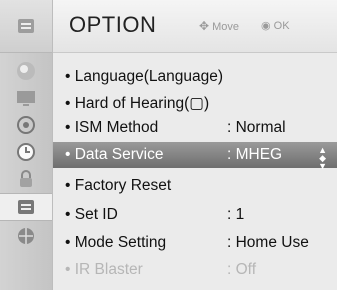 This screenshot has height=290, width=337. What do you see at coordinates (275, 26) in the screenshot?
I see `ok-hint: ◉ OK` at bounding box center [275, 26].